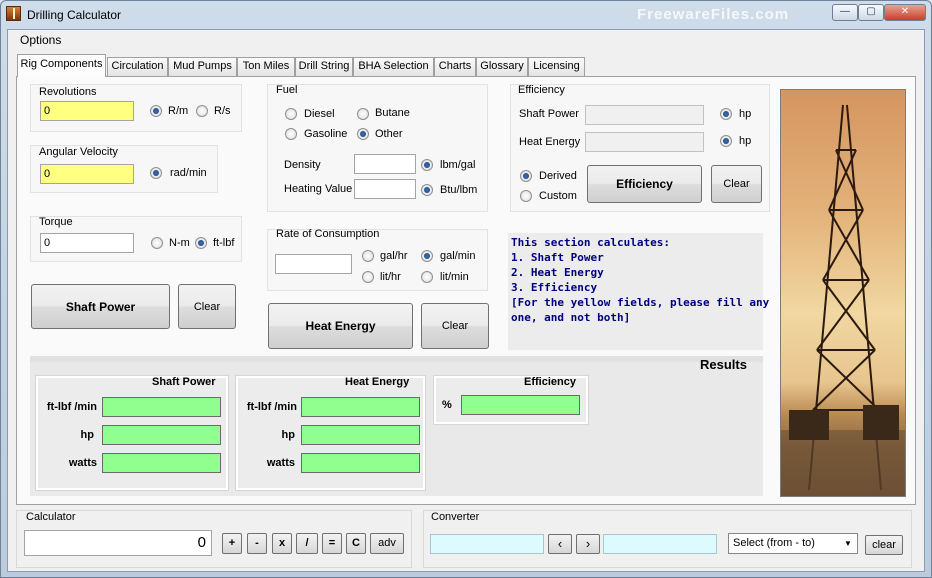 Image resolution: width=932 pixels, height=578 pixels. What do you see at coordinates (291, 134) in the screenshot?
I see `gasoline-radio` at bounding box center [291, 134].